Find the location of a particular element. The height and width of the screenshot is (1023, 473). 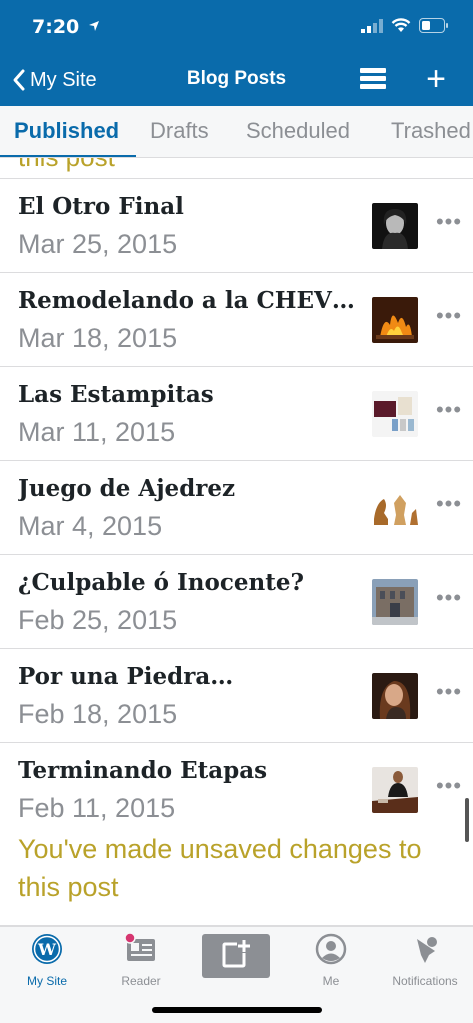

unsaved-changes-text: You've made unsaved changes to this post is located at coordinates (220, 868).